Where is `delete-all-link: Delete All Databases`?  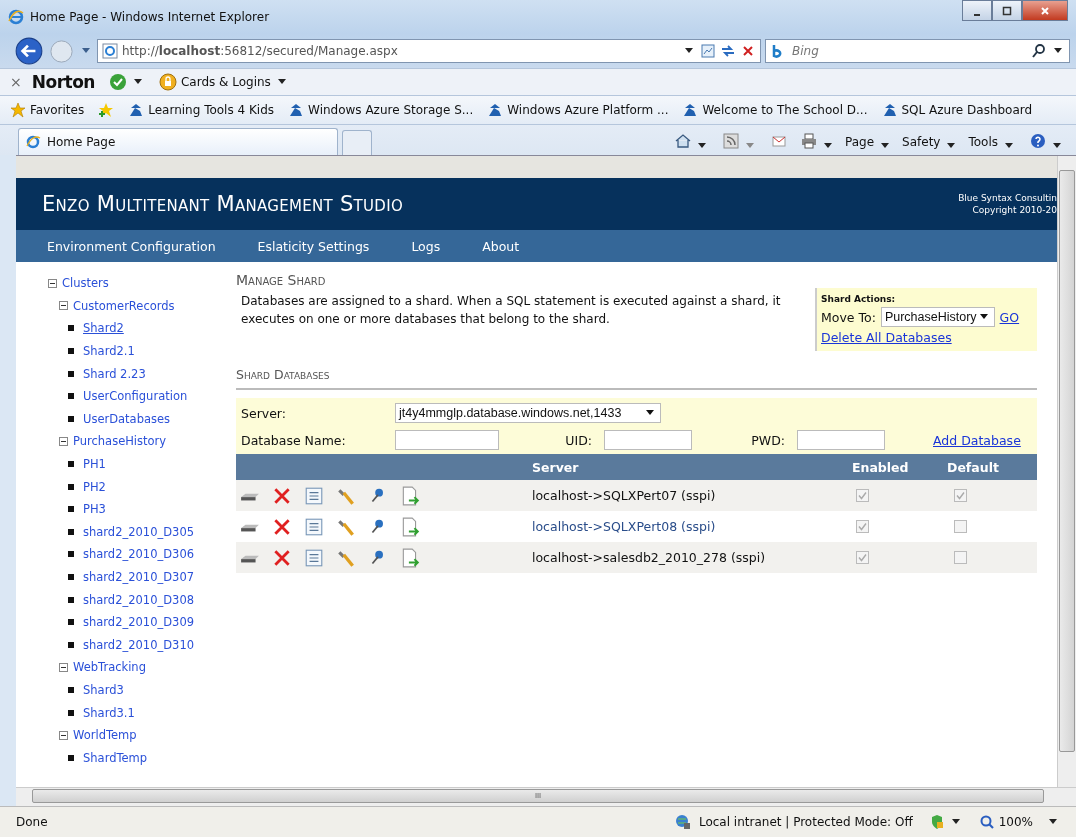 delete-all-link: Delete All Databases is located at coordinates (927, 337).